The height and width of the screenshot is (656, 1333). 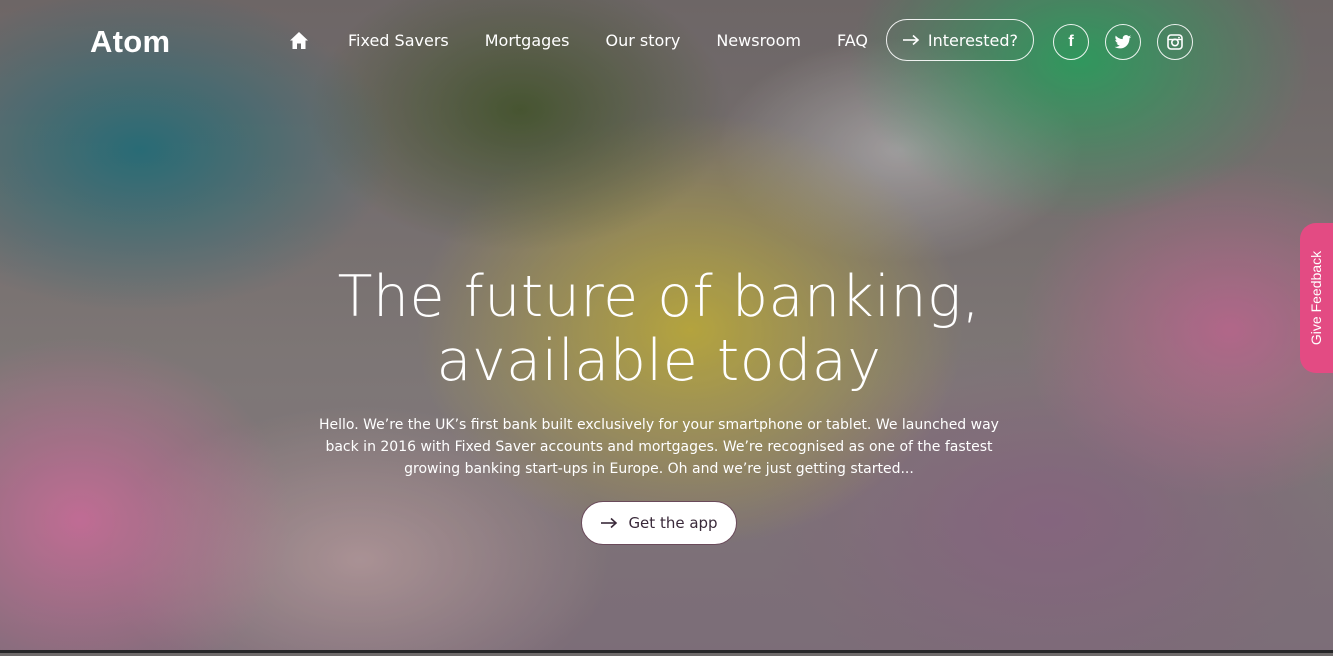 What do you see at coordinates (852, 40) in the screenshot?
I see `nav-item-faq: FAQ` at bounding box center [852, 40].